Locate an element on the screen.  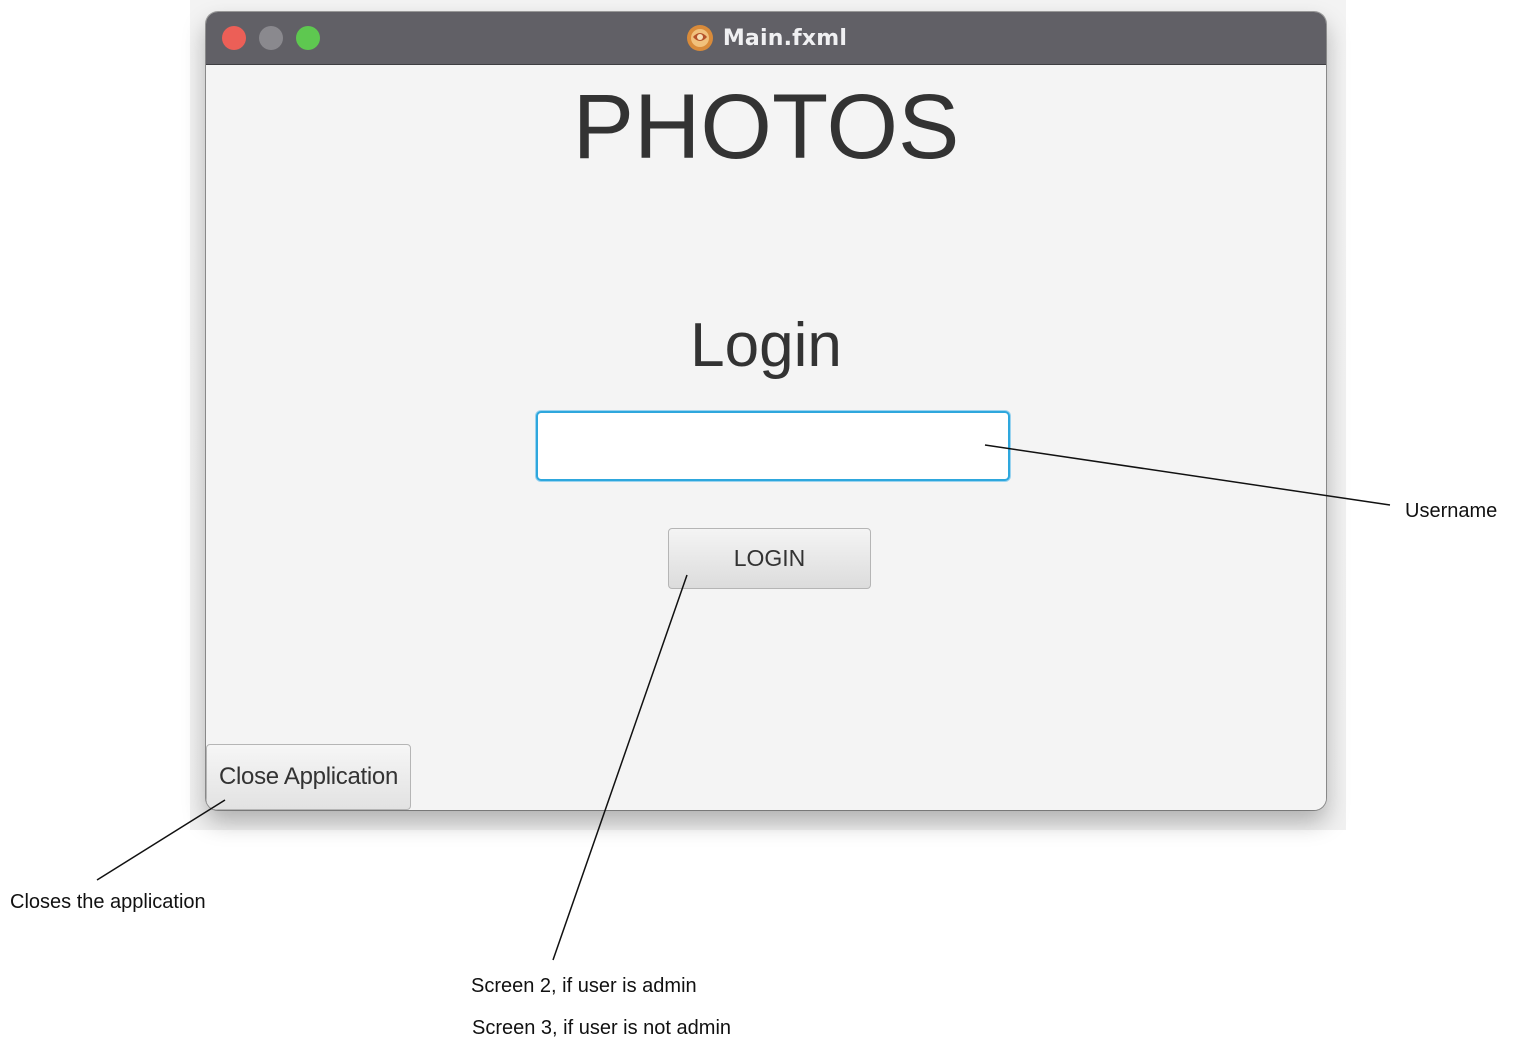
login-heading: Login is located at coordinates (766, 345).